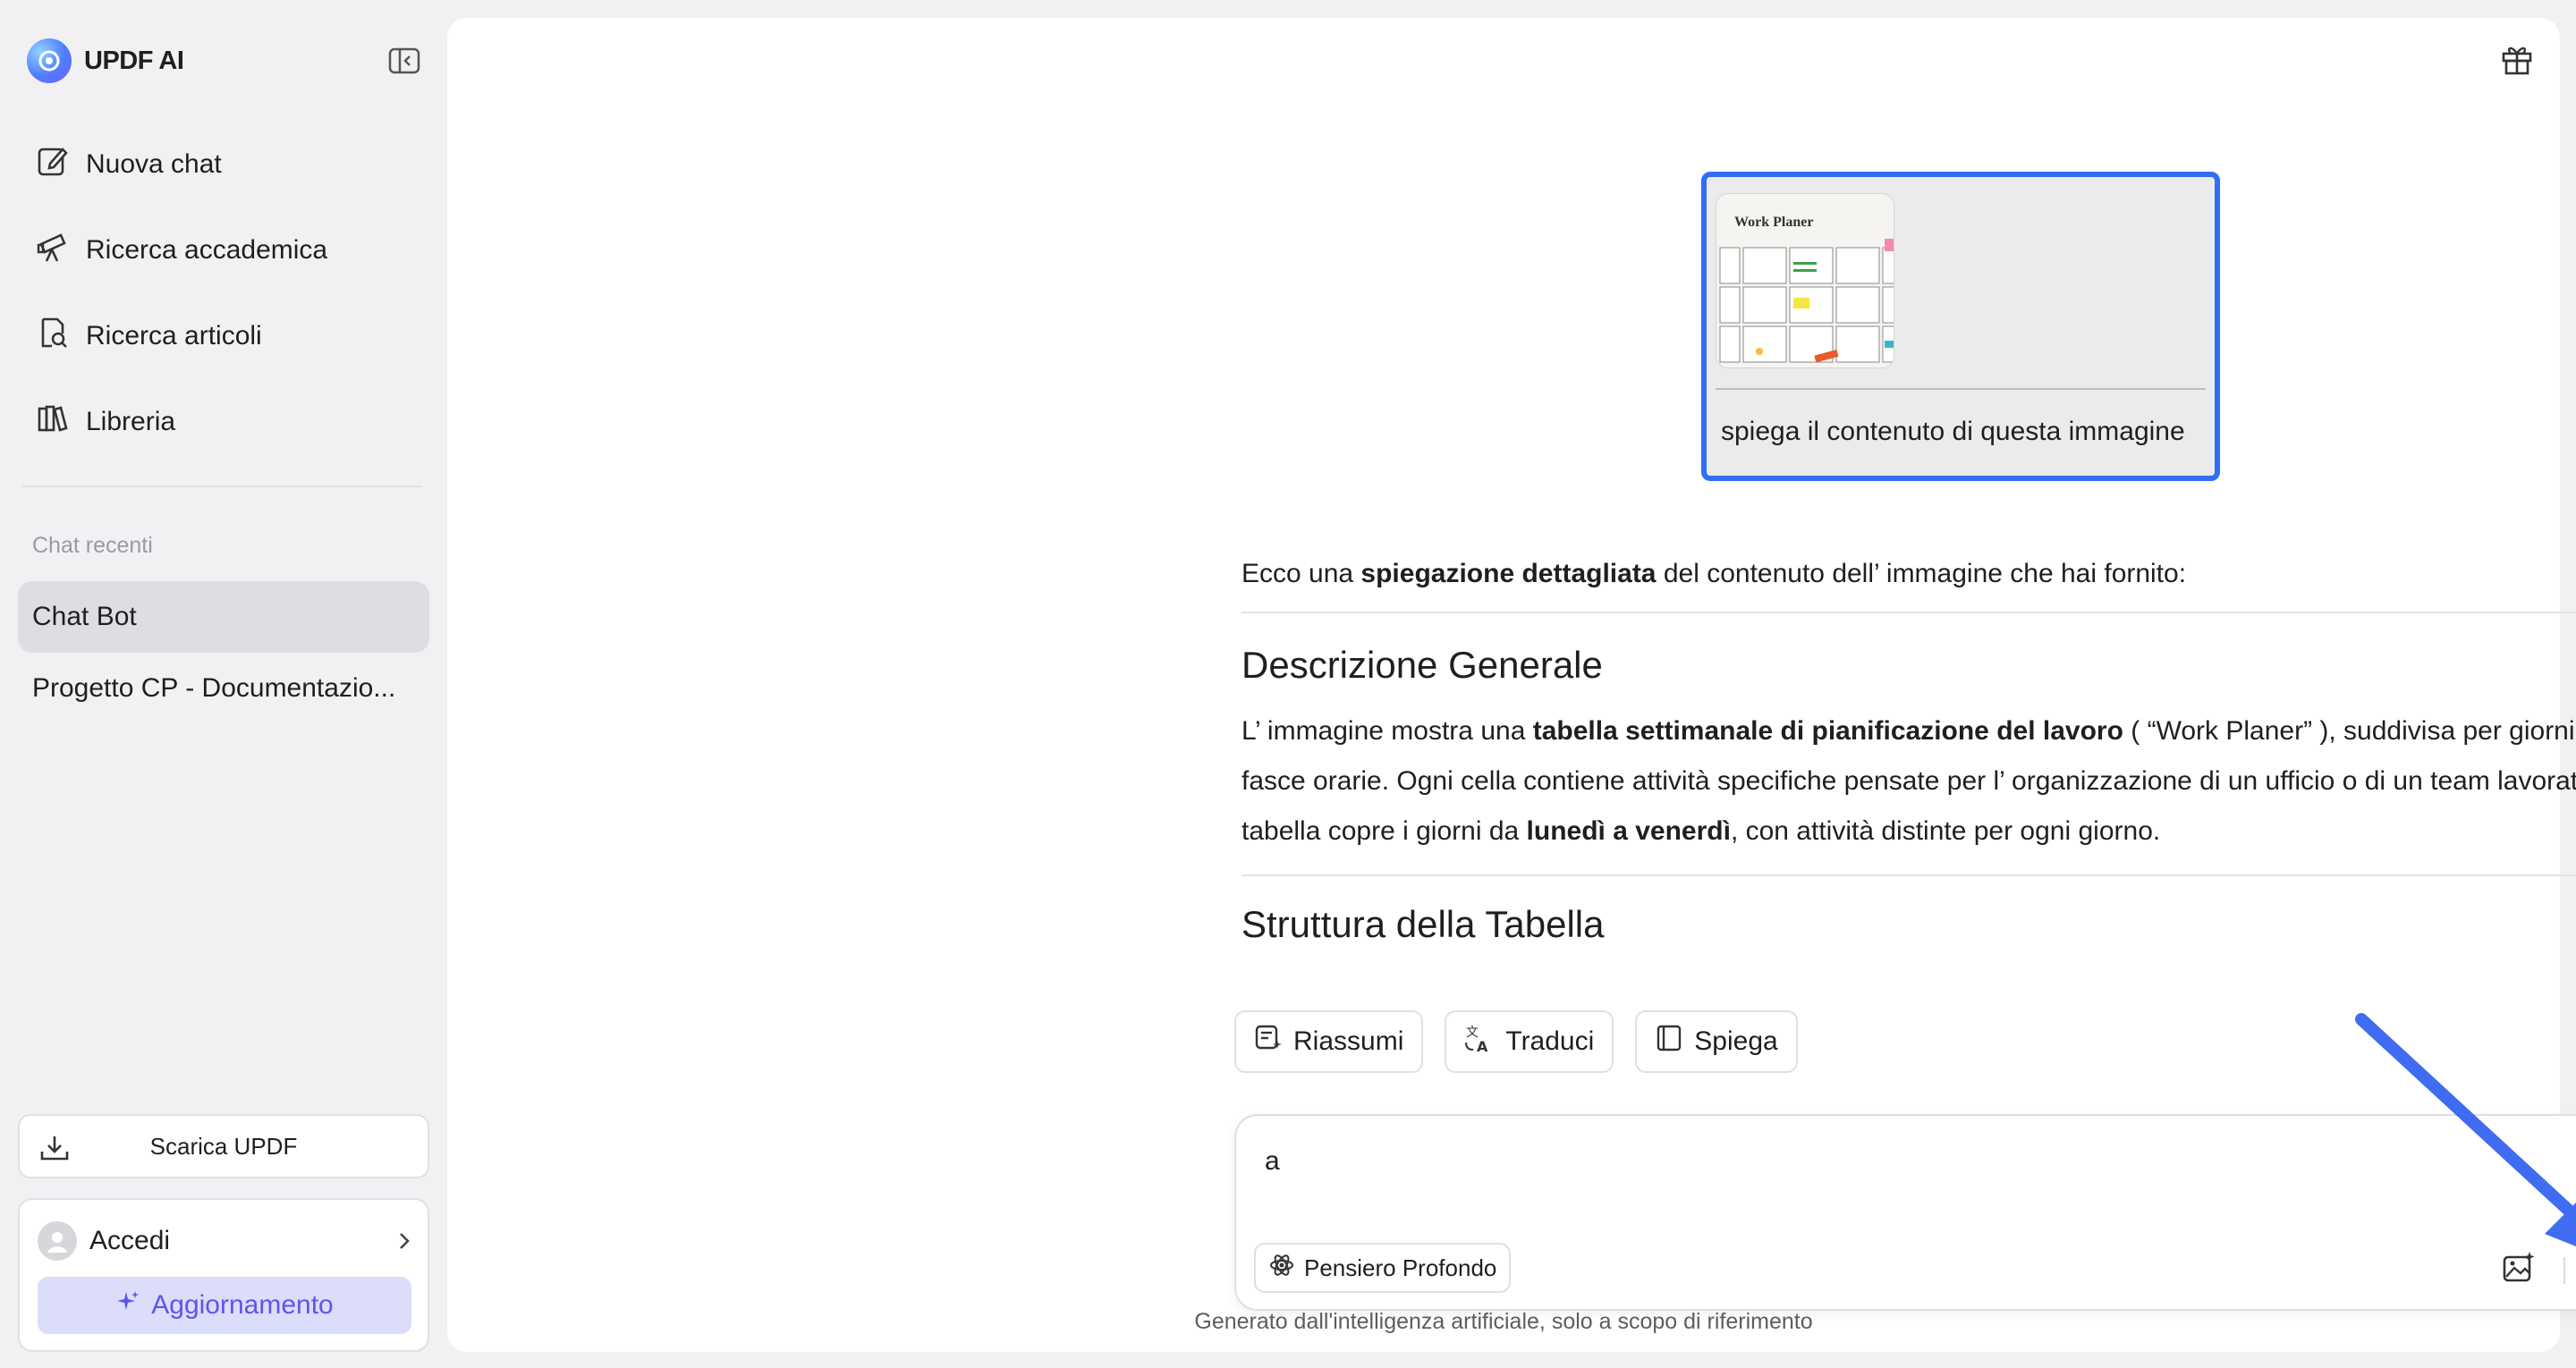 The height and width of the screenshot is (1368, 2576). Describe the element at coordinates (154, 164) in the screenshot. I see `nav-label: Nuova chat` at that location.